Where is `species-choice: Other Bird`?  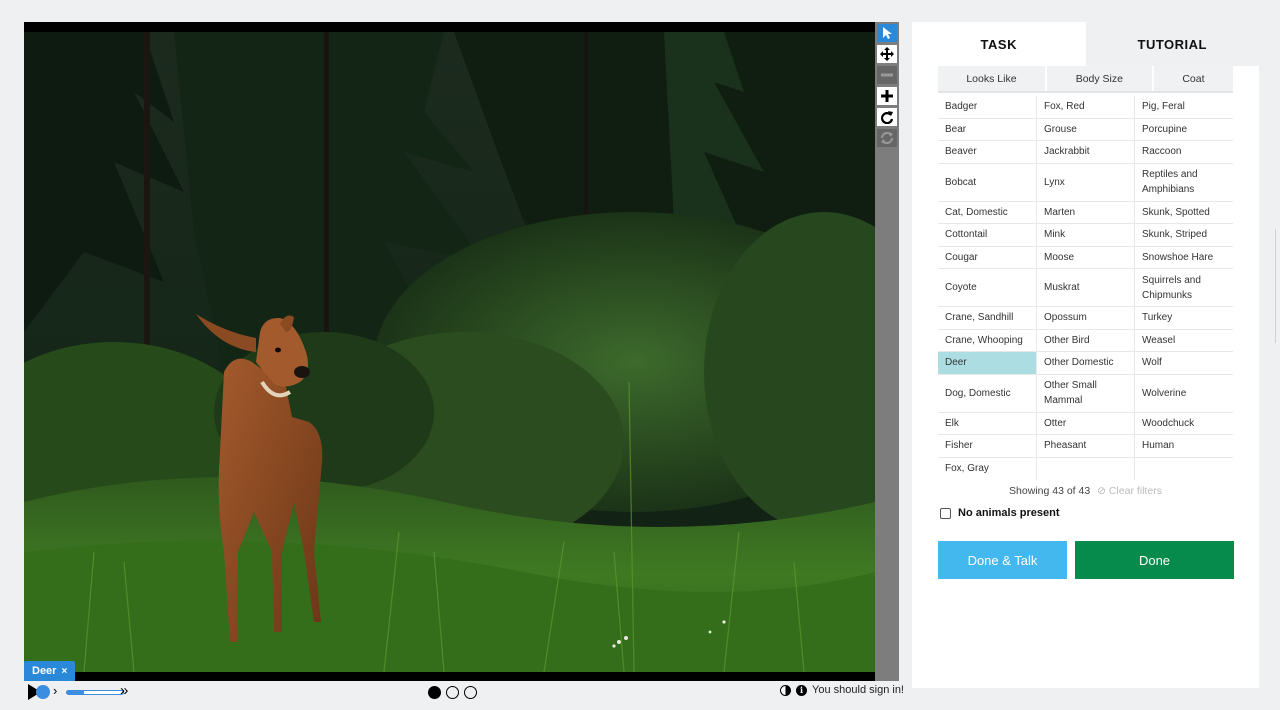 species-choice: Other Bird is located at coordinates (1085, 340).